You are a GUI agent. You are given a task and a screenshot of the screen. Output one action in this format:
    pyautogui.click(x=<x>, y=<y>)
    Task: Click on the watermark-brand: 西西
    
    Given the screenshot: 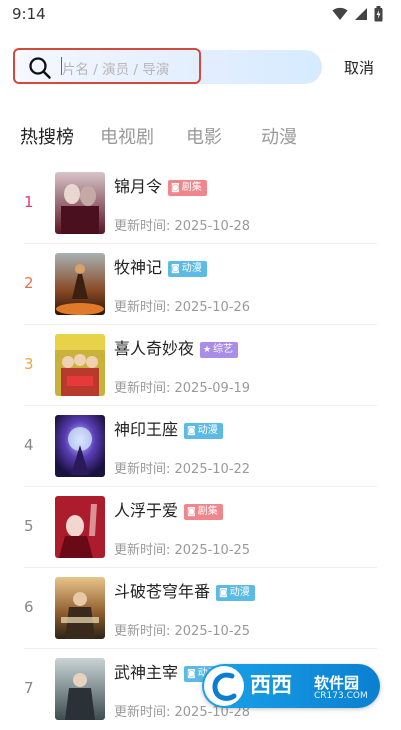 What is the action you would take?
    pyautogui.click(x=271, y=685)
    